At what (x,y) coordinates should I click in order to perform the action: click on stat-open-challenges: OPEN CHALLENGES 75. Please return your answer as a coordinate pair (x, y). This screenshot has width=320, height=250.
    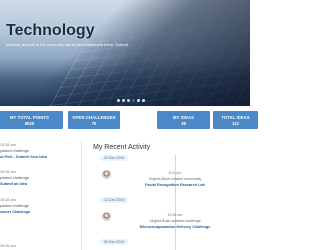
    Looking at the image, I should click on (94, 120).